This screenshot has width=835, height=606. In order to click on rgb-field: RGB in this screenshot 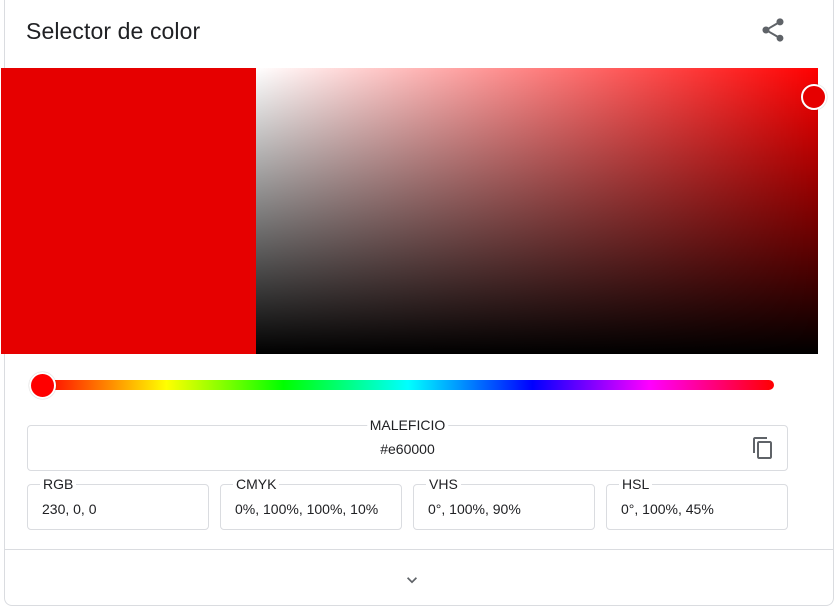, I will do `click(118, 503)`.